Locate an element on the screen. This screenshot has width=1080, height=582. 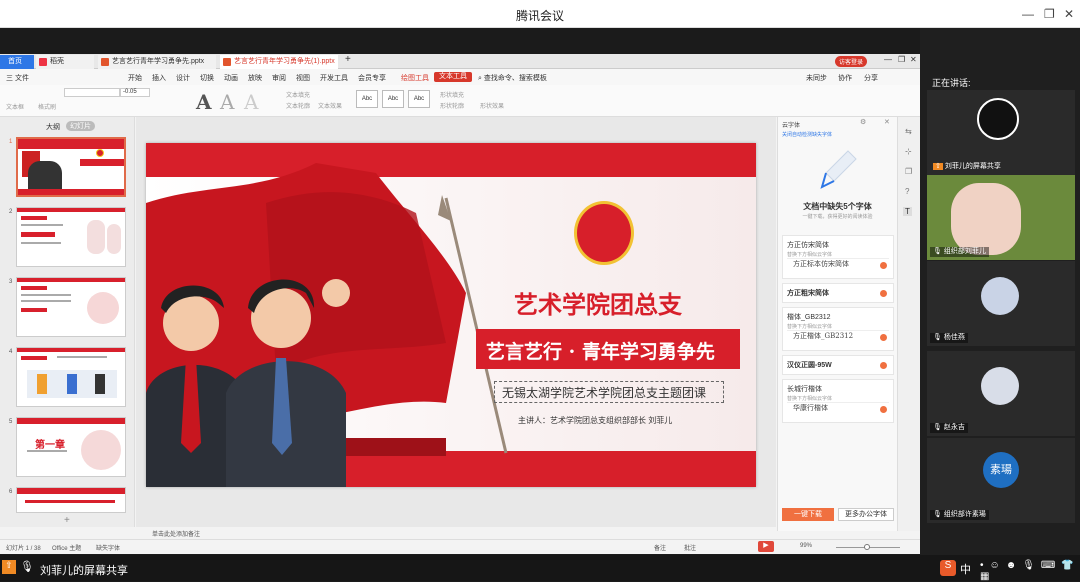
font-card: 长城行楷体 替换下方相似云字体 华康行楷体 is located at coordinates (838, 401).